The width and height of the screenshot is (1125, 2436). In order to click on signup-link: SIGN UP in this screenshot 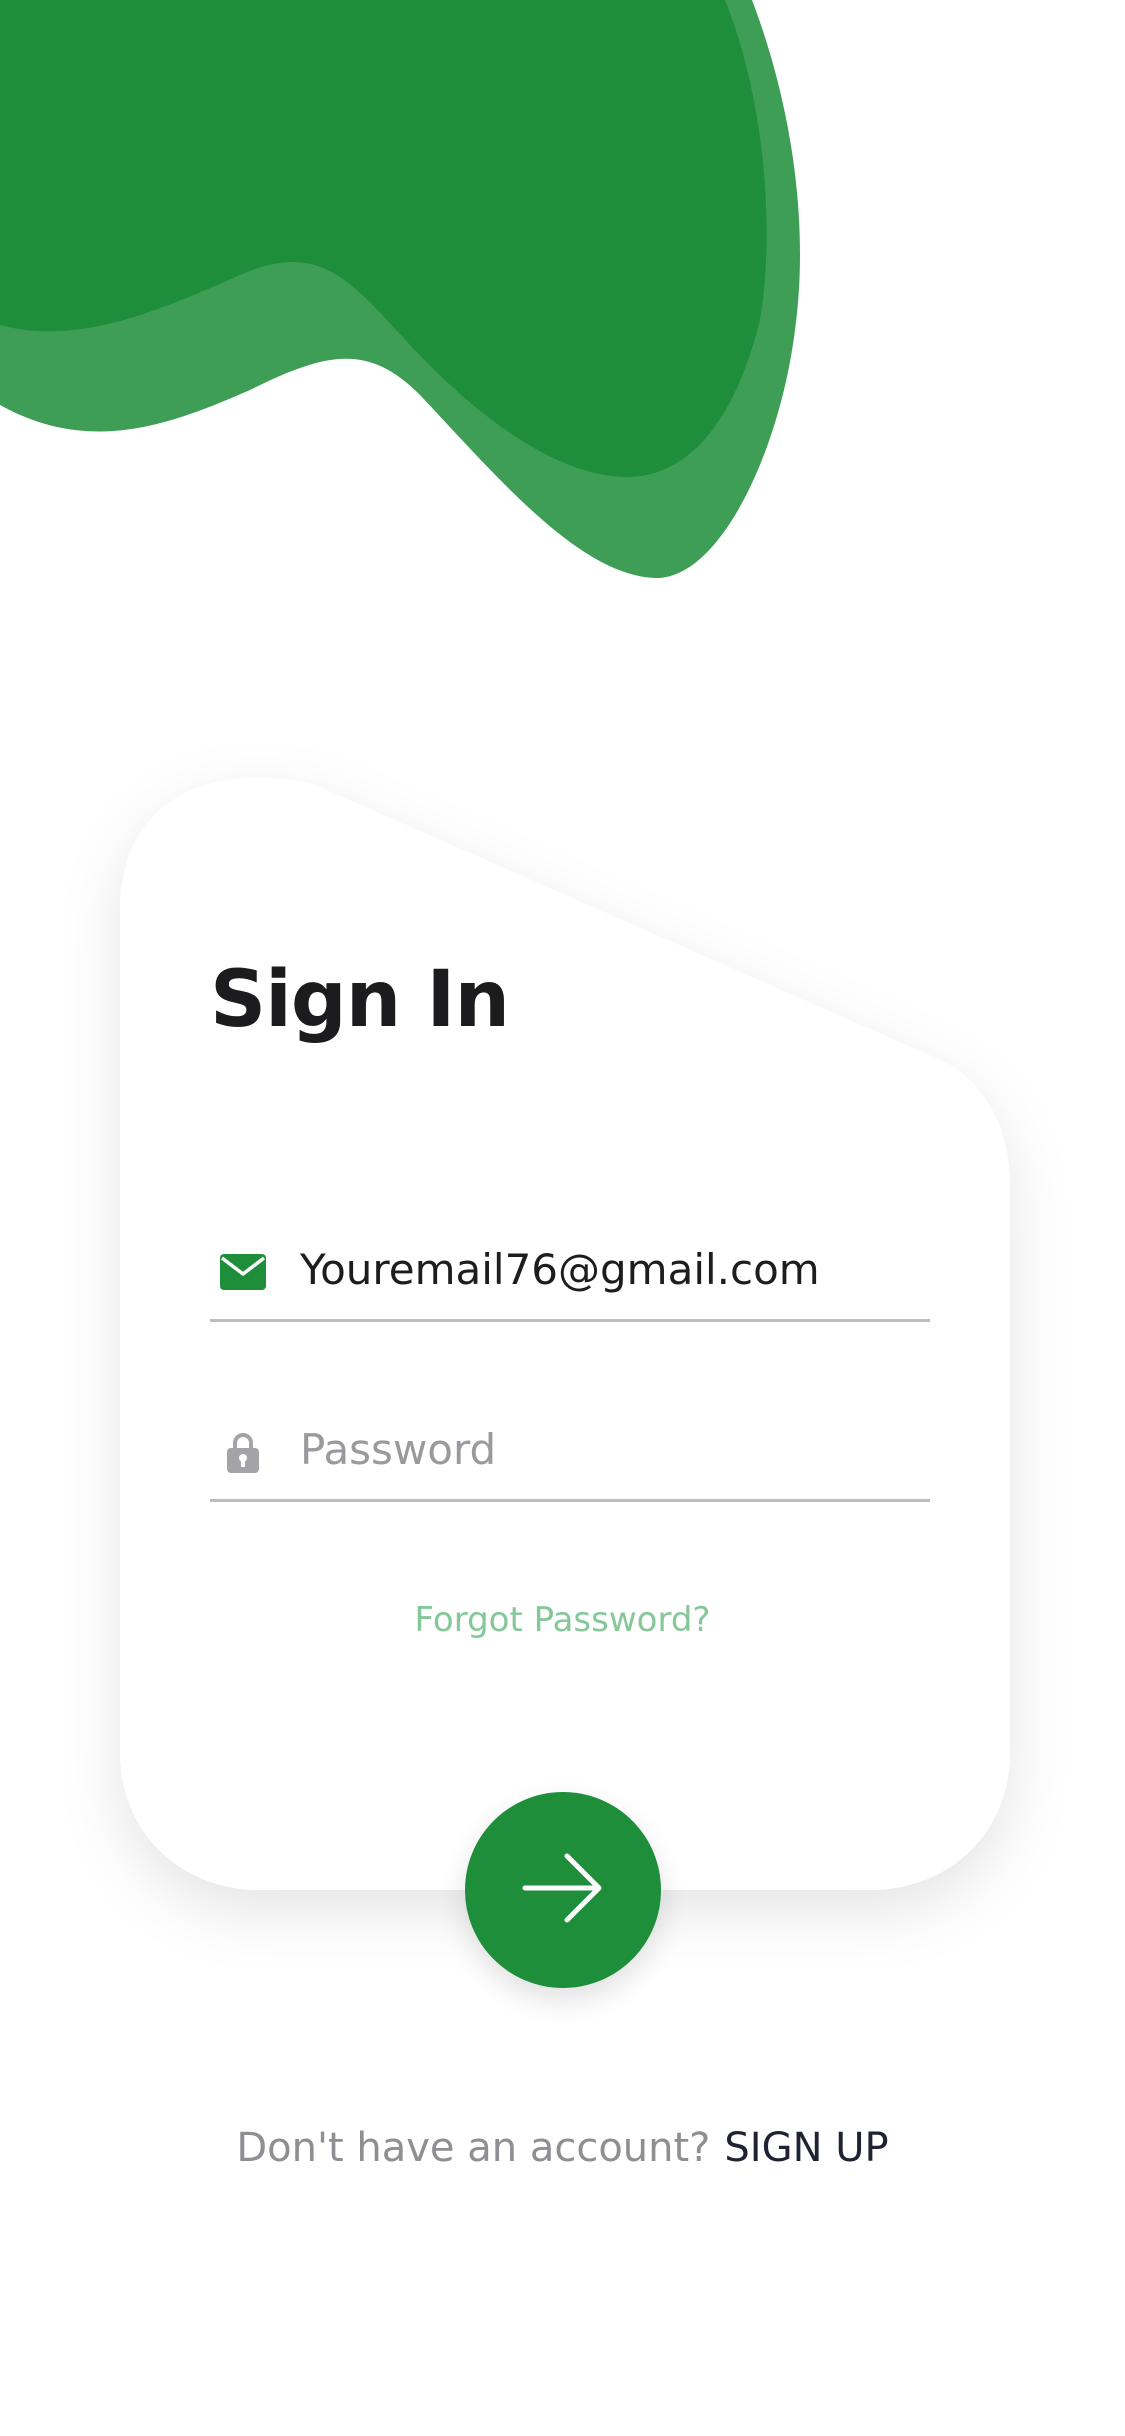, I will do `click(806, 2148)`.